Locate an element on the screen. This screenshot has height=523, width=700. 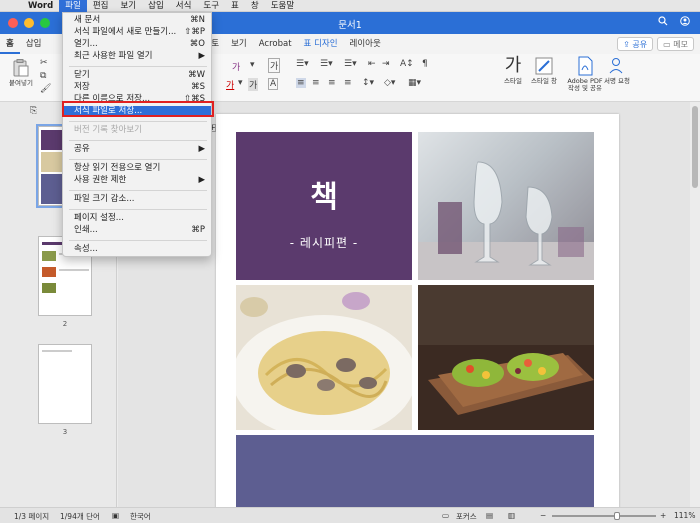
menu-table: 표 is located at coordinates (235, 6).